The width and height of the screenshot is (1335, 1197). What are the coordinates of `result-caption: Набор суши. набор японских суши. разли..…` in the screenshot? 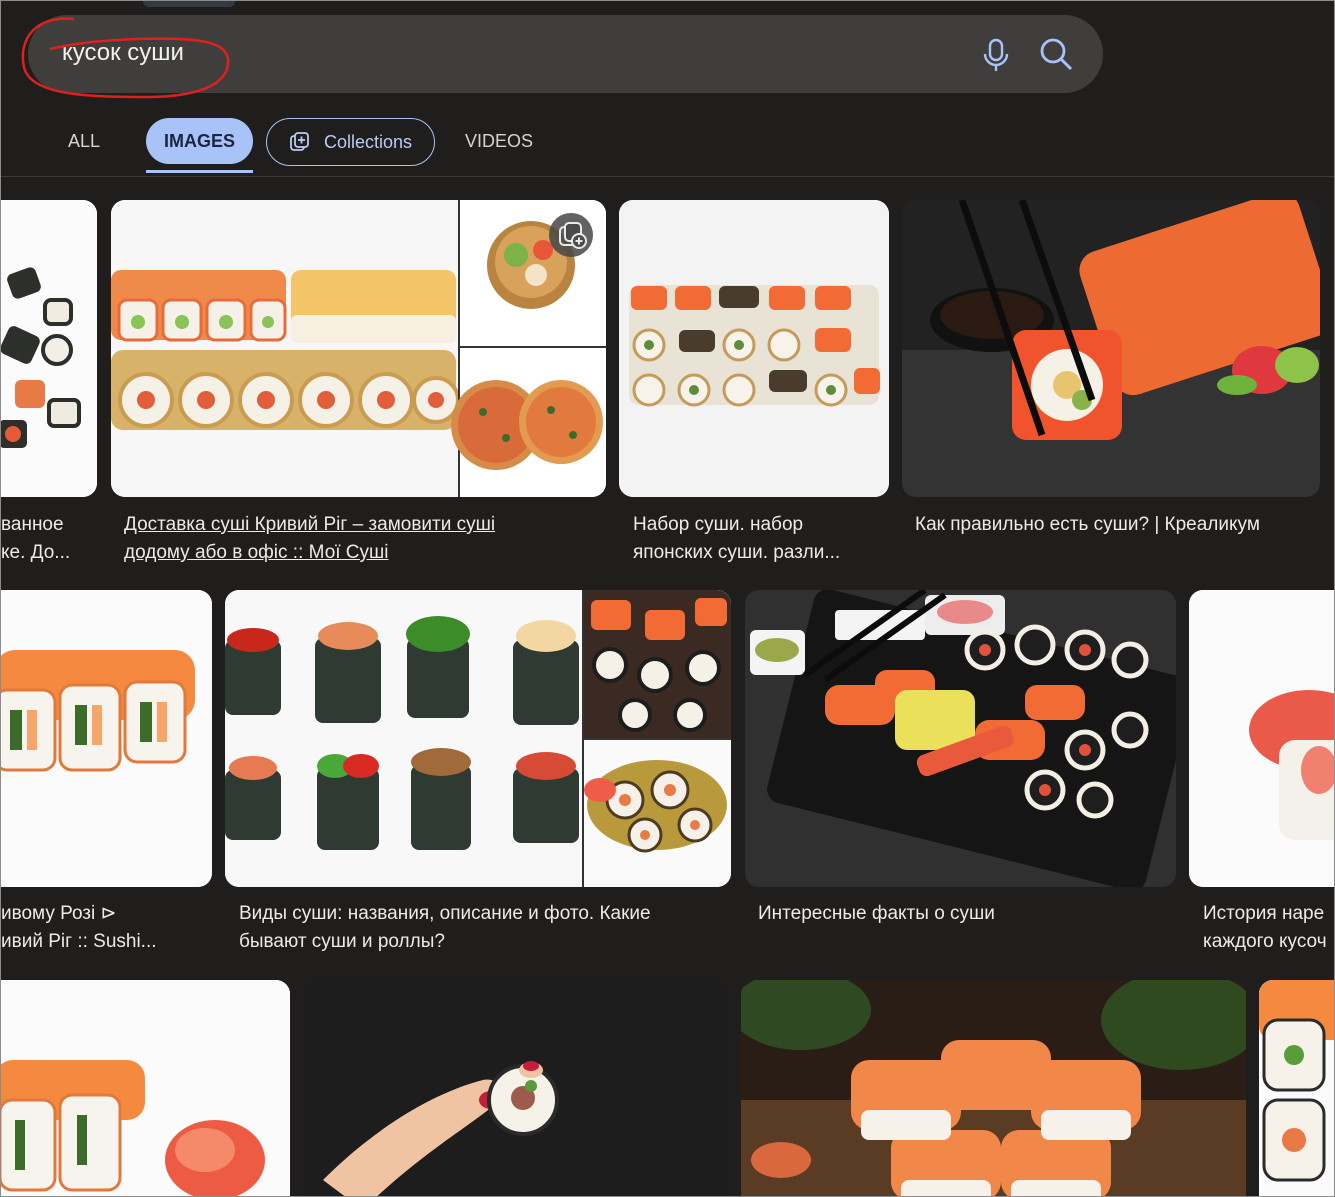 It's located at (758, 539).